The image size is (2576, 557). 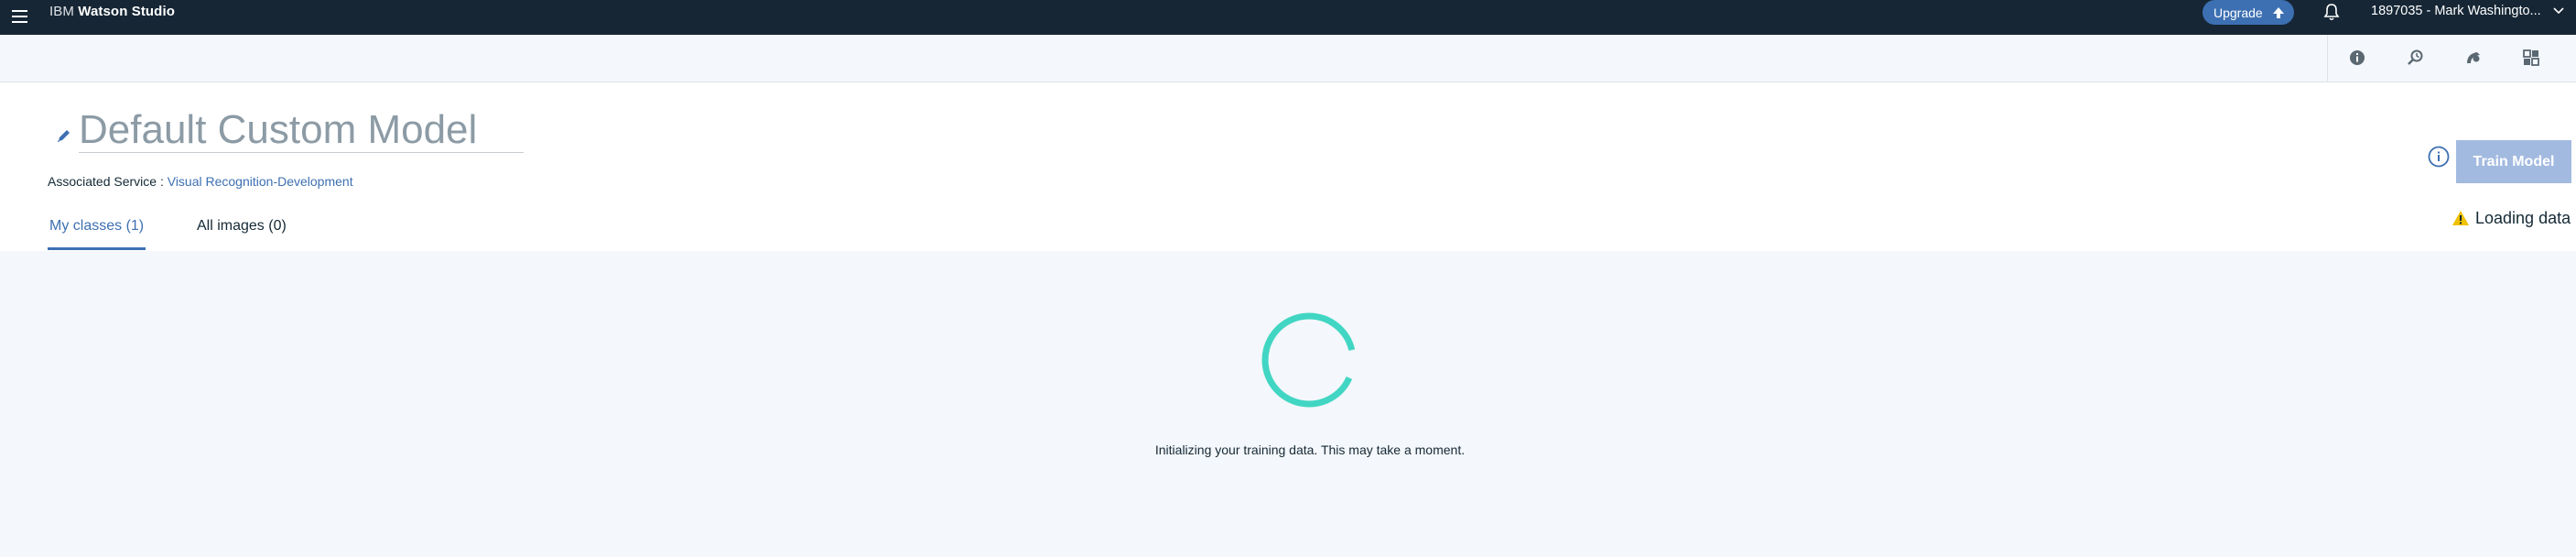 I want to click on app-brand: IBM Watson Studio, so click(x=112, y=11).